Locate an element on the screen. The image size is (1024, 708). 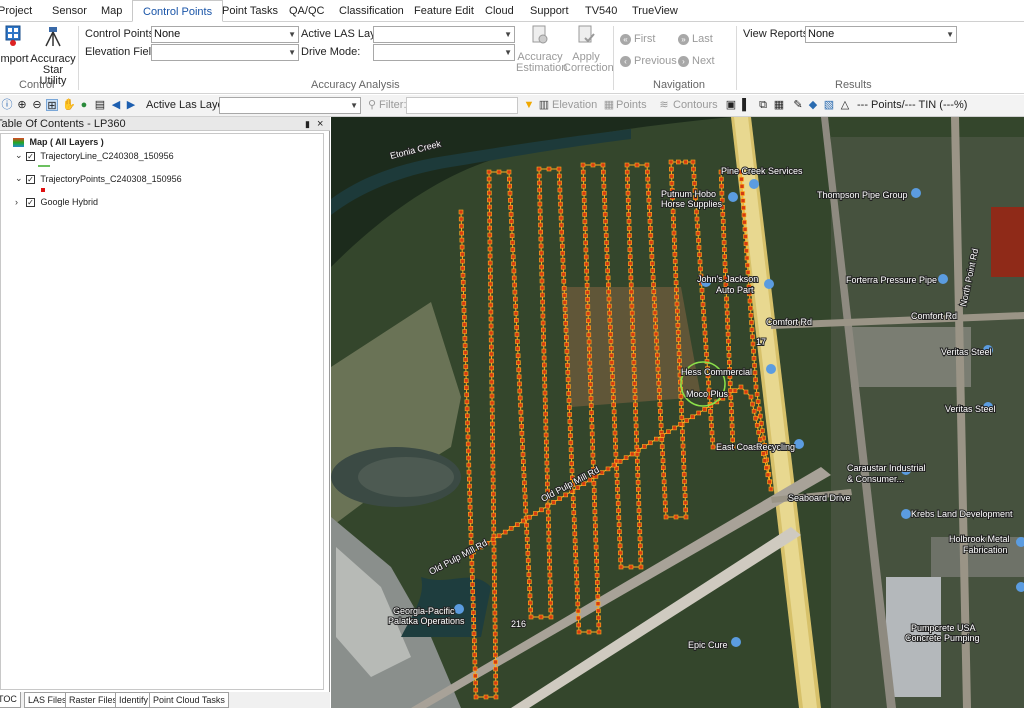
accuracy-estimation-button: Accuracy Estimation is located at coordinates (541, 49).